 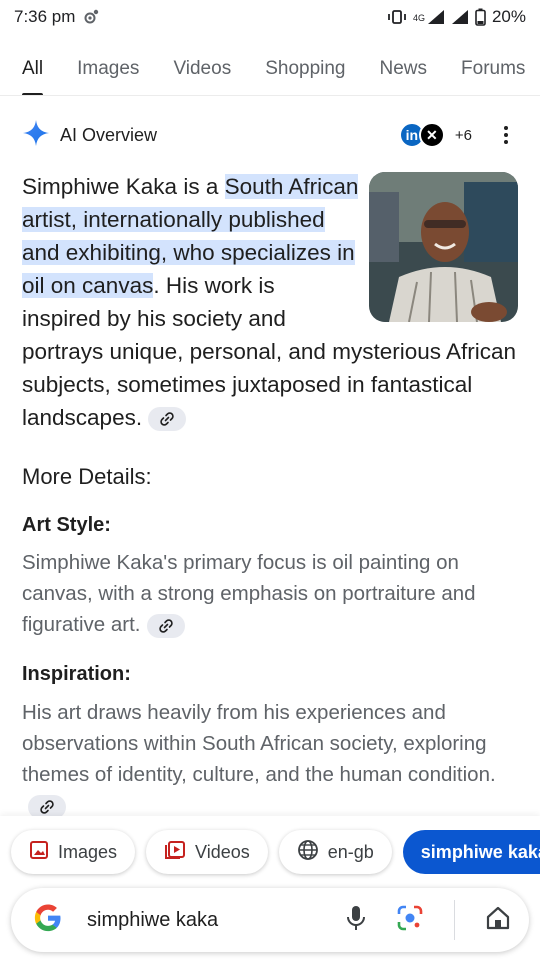 What do you see at coordinates (508, 16) in the screenshot?
I see `battery-level: 20%` at bounding box center [508, 16].